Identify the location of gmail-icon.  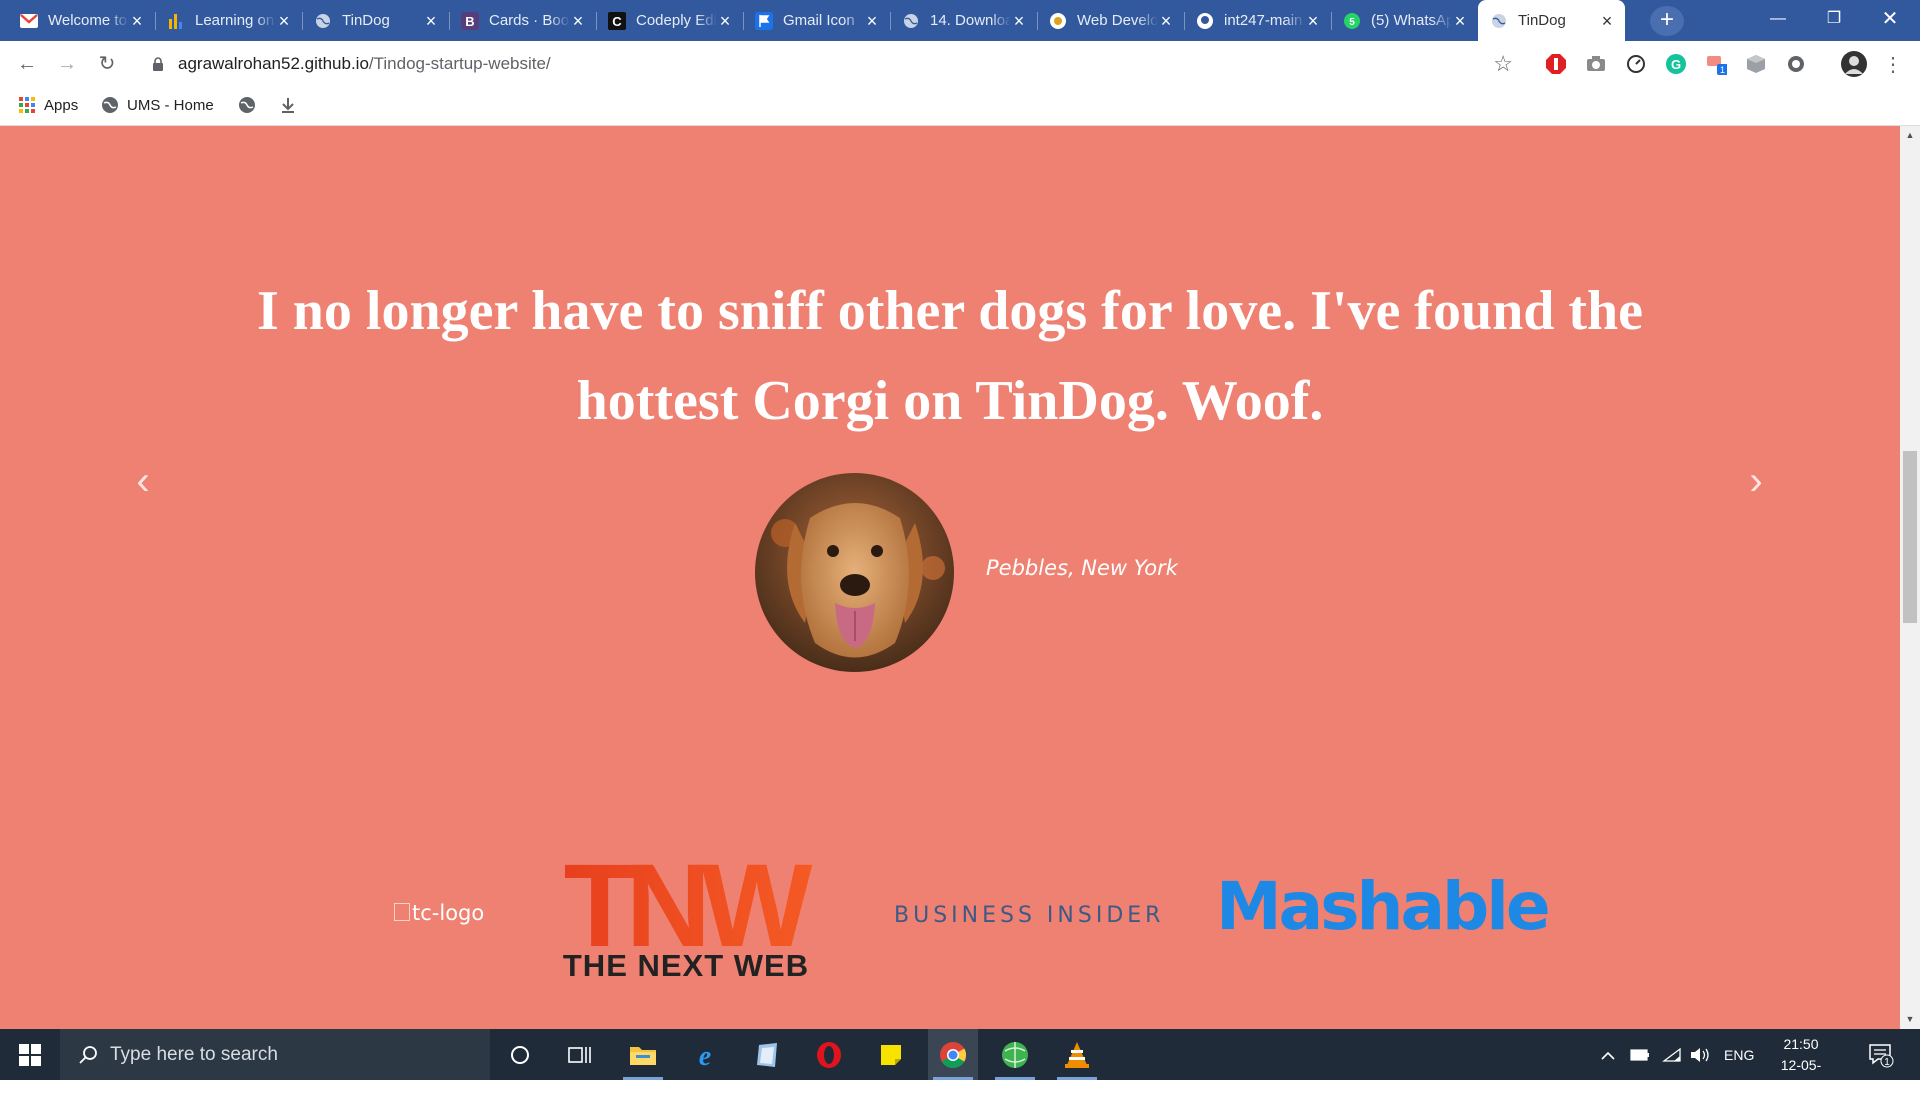
(29, 21).